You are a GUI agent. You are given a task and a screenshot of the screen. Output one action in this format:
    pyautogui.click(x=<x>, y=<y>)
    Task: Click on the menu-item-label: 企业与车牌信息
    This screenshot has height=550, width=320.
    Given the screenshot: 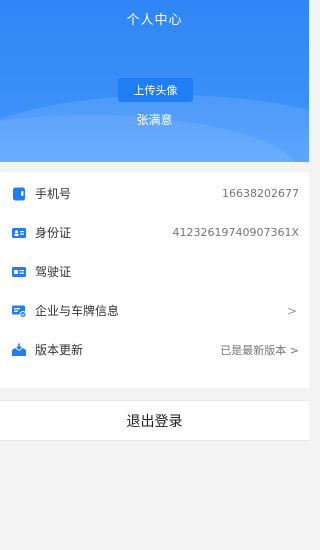 What is the action you would take?
    pyautogui.click(x=77, y=311)
    